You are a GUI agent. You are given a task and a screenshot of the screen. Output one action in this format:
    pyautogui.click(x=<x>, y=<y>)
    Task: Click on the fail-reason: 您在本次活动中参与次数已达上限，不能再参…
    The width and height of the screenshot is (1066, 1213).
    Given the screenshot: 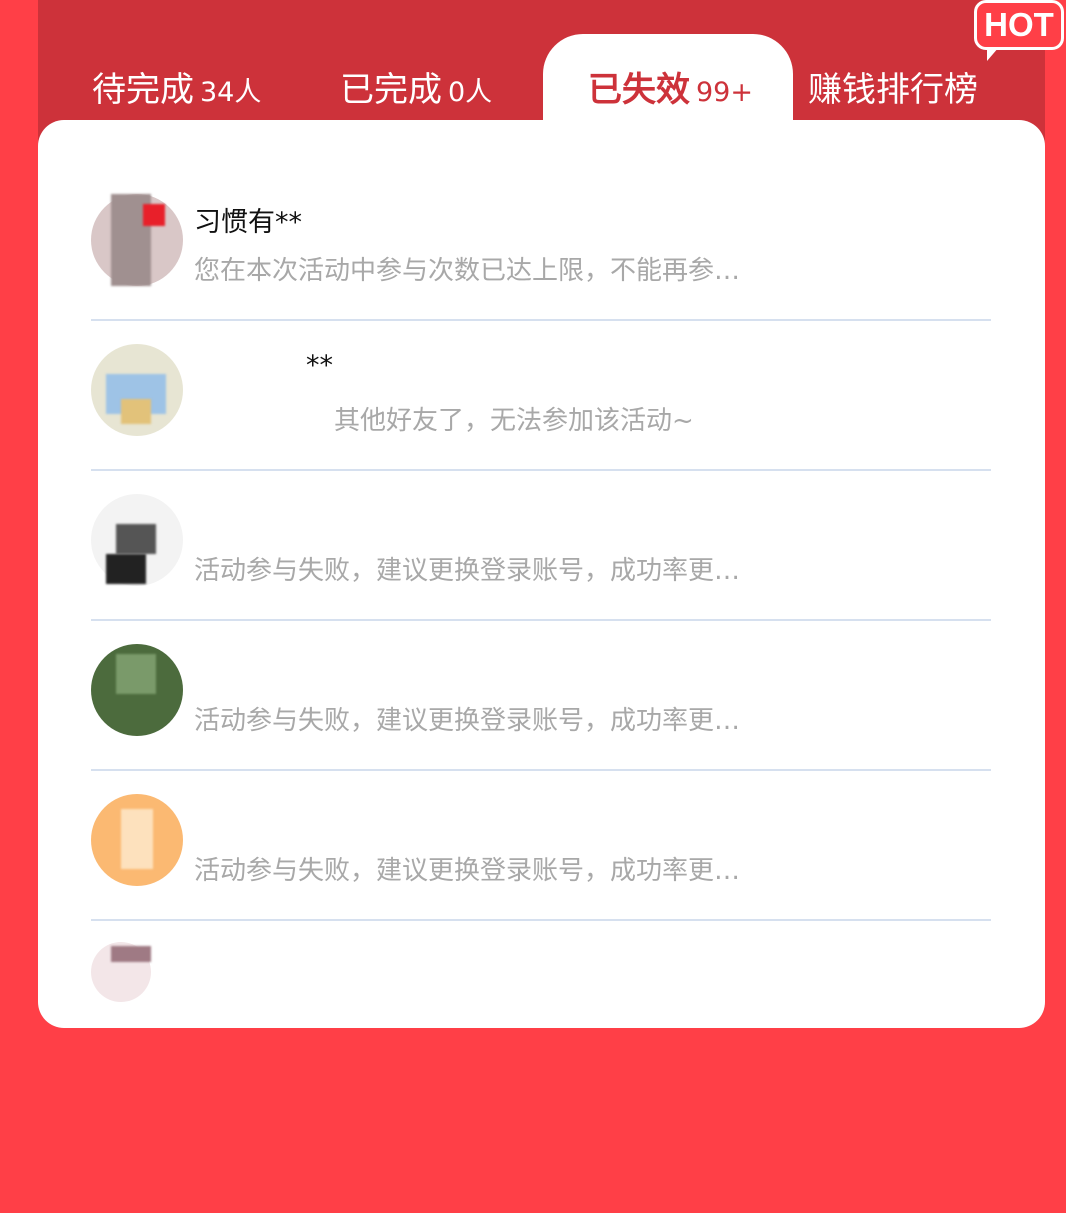 What is the action you would take?
    pyautogui.click(x=467, y=271)
    